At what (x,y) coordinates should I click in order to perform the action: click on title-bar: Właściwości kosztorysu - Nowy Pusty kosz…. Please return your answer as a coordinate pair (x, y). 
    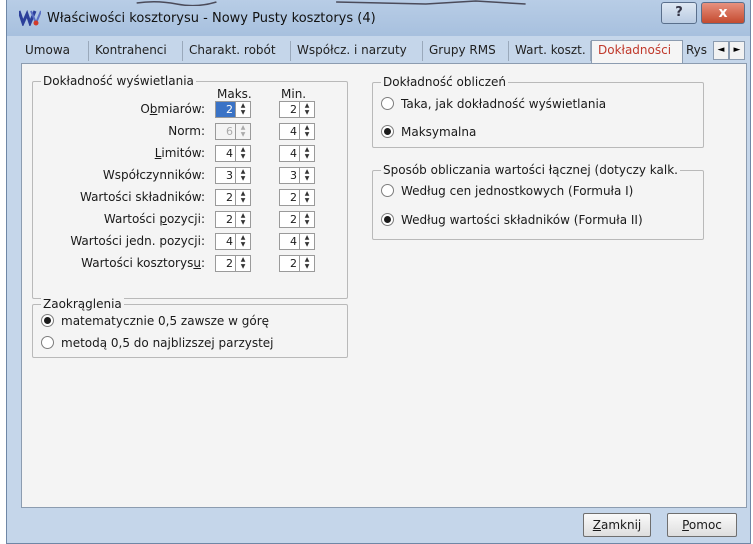
    Looking at the image, I should click on (378, 18).